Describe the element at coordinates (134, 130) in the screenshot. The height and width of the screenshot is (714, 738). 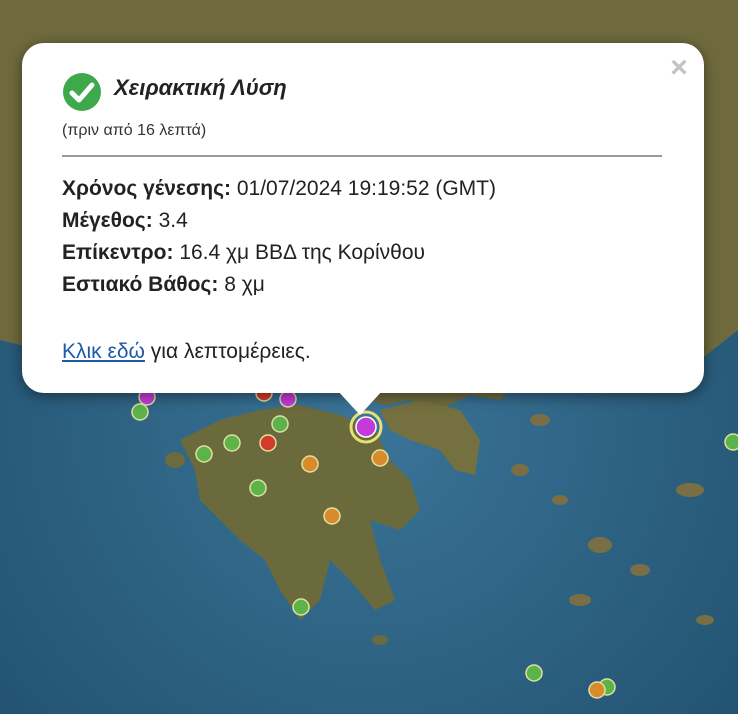
I see `time-ago: (πριν από 16 λεπτά)` at that location.